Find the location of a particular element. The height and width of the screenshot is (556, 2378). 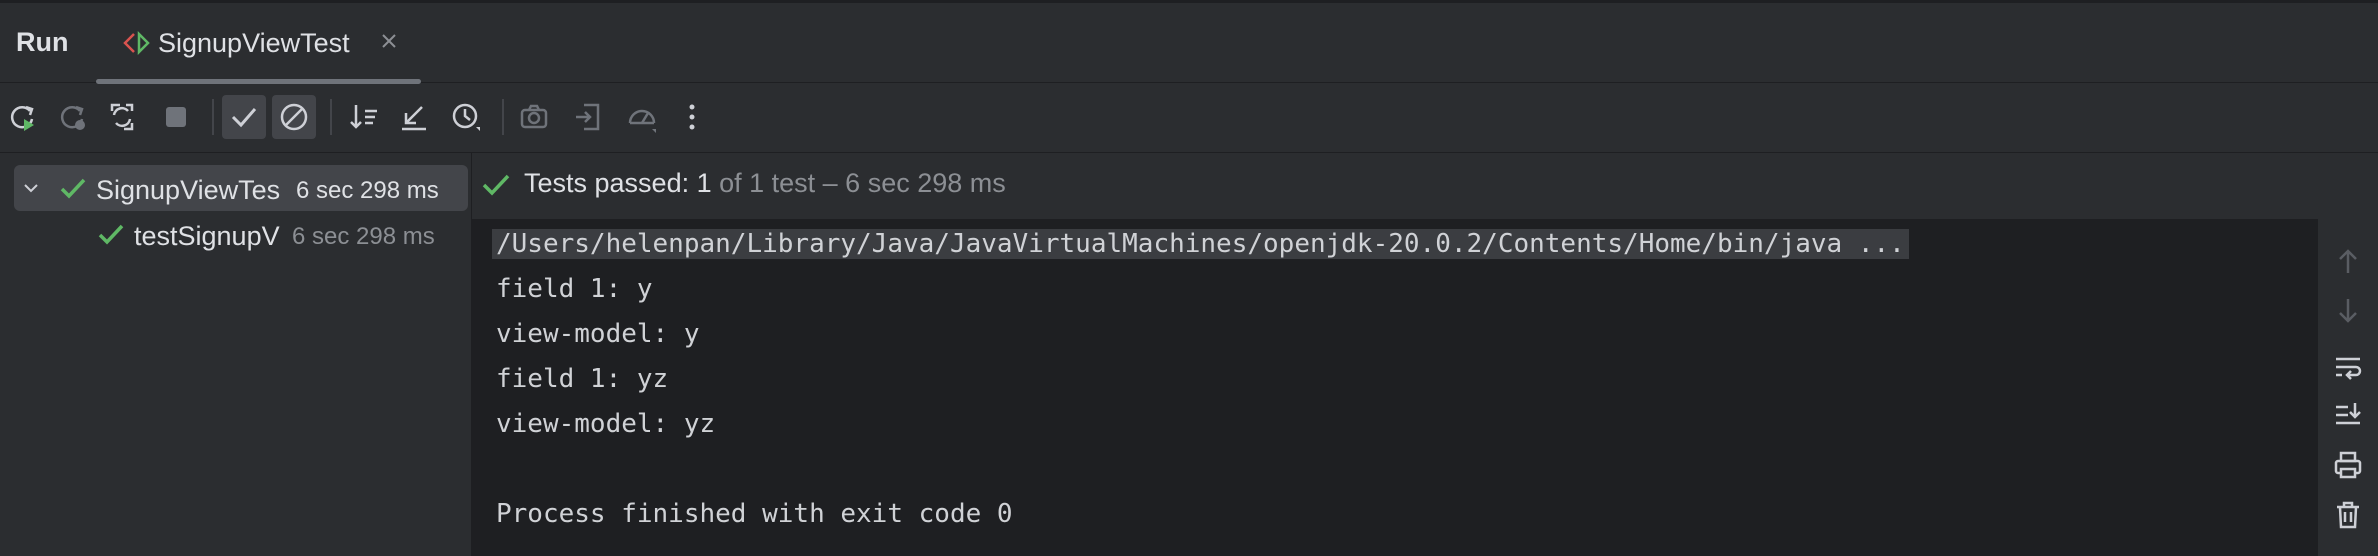

sort-icon is located at coordinates (363, 117).